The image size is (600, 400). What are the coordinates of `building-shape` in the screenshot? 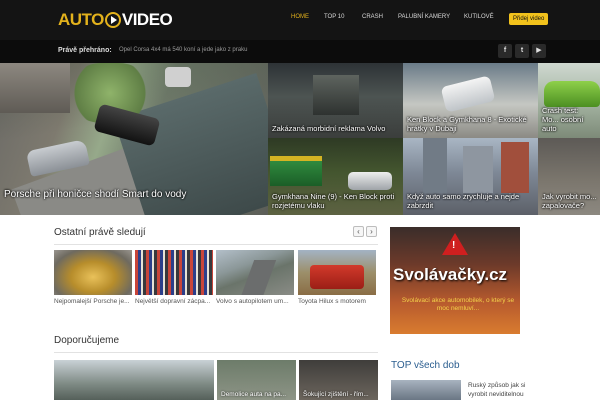 It's located at (336, 95).